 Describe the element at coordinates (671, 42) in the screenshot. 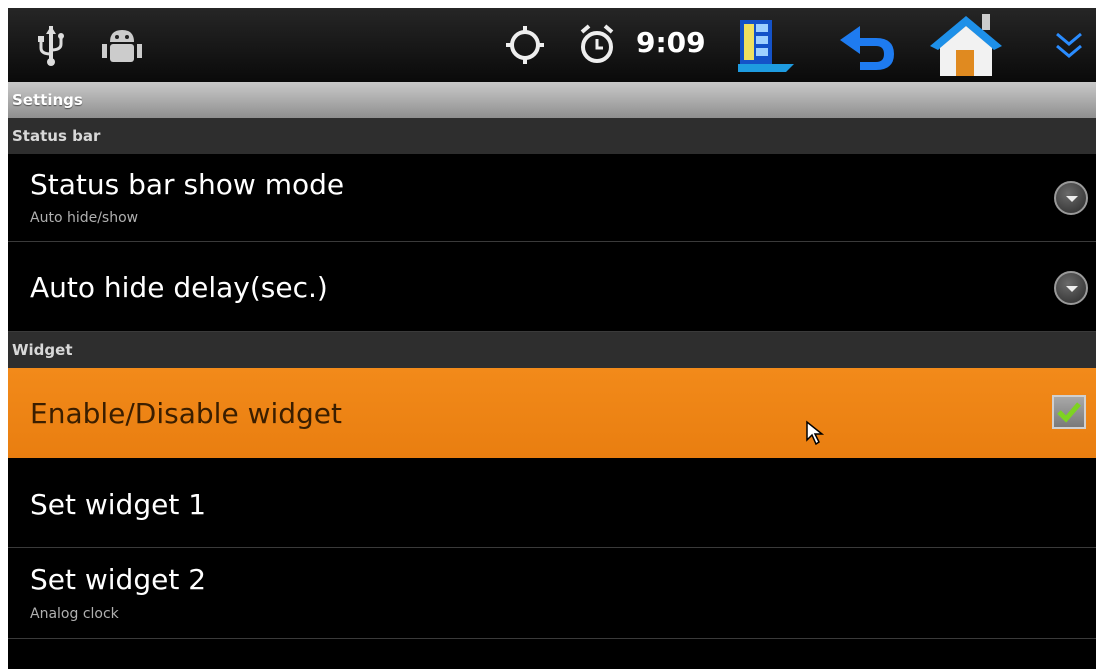

I see `status-time: 9:09` at that location.